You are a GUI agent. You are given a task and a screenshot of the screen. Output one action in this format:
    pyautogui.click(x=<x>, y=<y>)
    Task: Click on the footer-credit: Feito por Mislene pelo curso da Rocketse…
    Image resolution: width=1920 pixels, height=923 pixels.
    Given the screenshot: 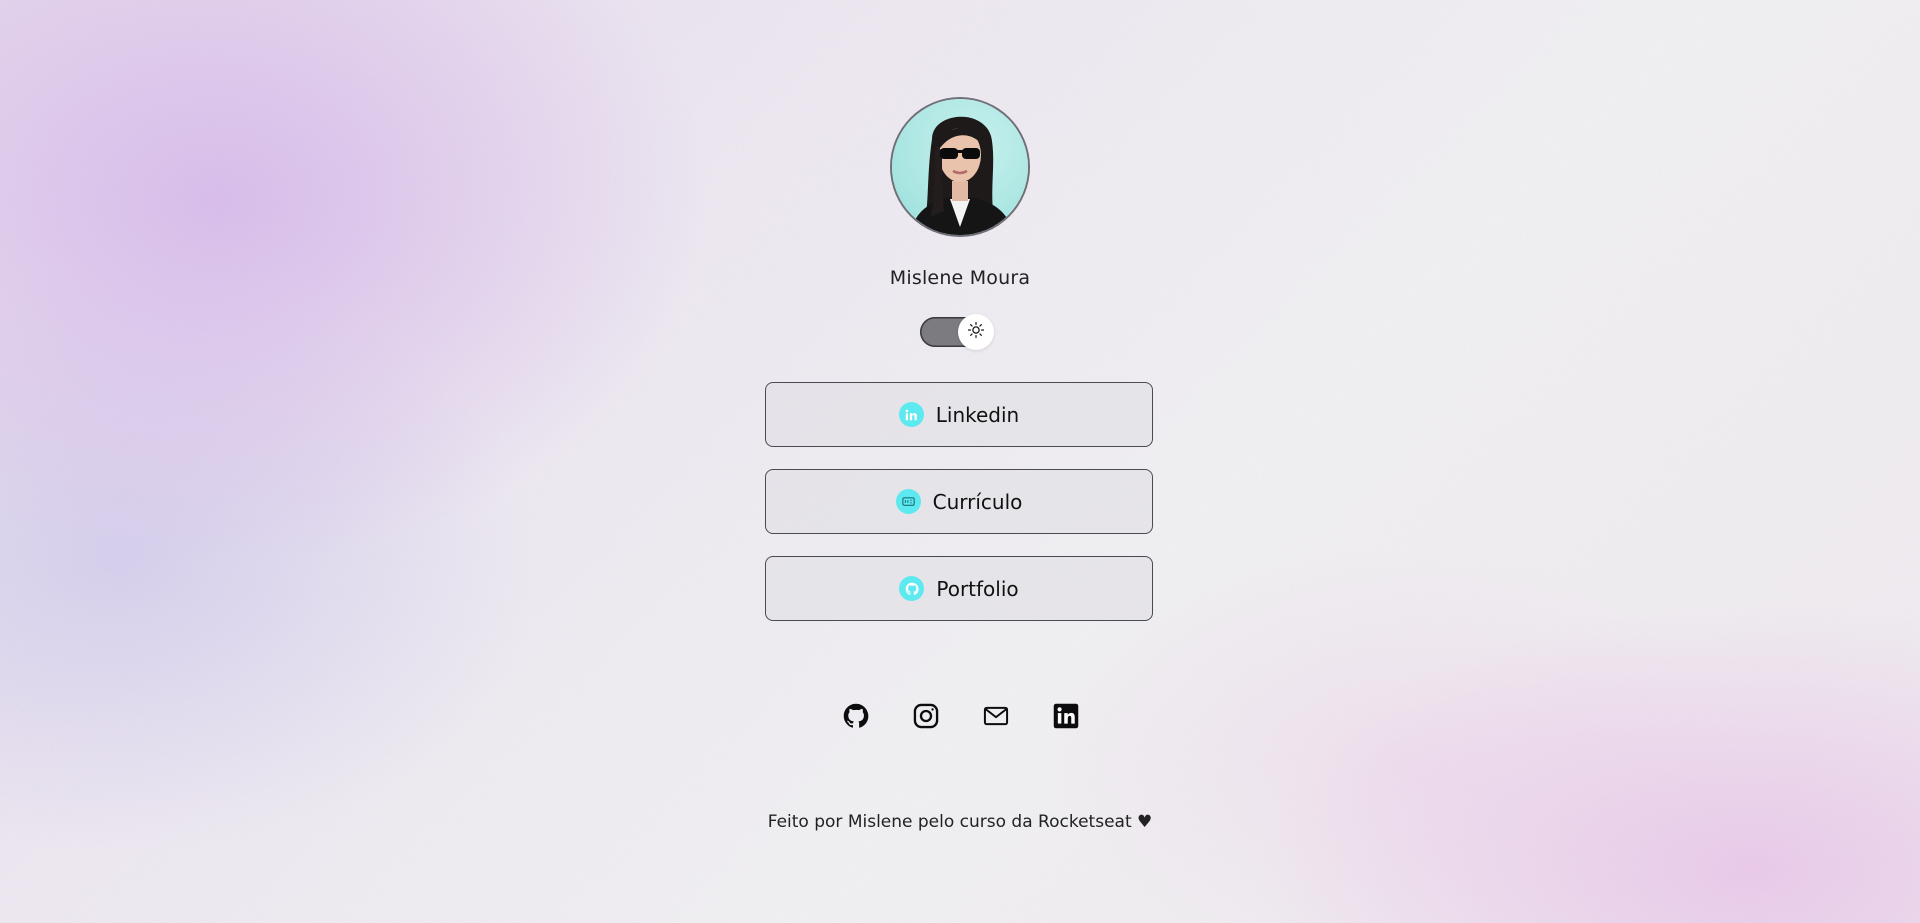 What is the action you would take?
    pyautogui.click(x=960, y=822)
    